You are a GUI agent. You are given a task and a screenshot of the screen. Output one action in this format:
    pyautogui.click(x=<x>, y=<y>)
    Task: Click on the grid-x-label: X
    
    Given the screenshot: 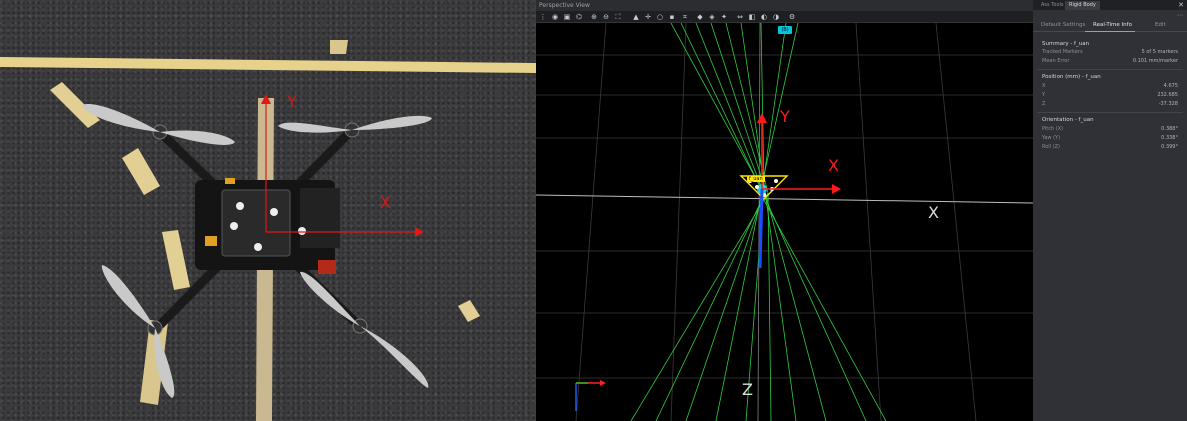 What is the action you would take?
    pyautogui.click(x=933, y=212)
    